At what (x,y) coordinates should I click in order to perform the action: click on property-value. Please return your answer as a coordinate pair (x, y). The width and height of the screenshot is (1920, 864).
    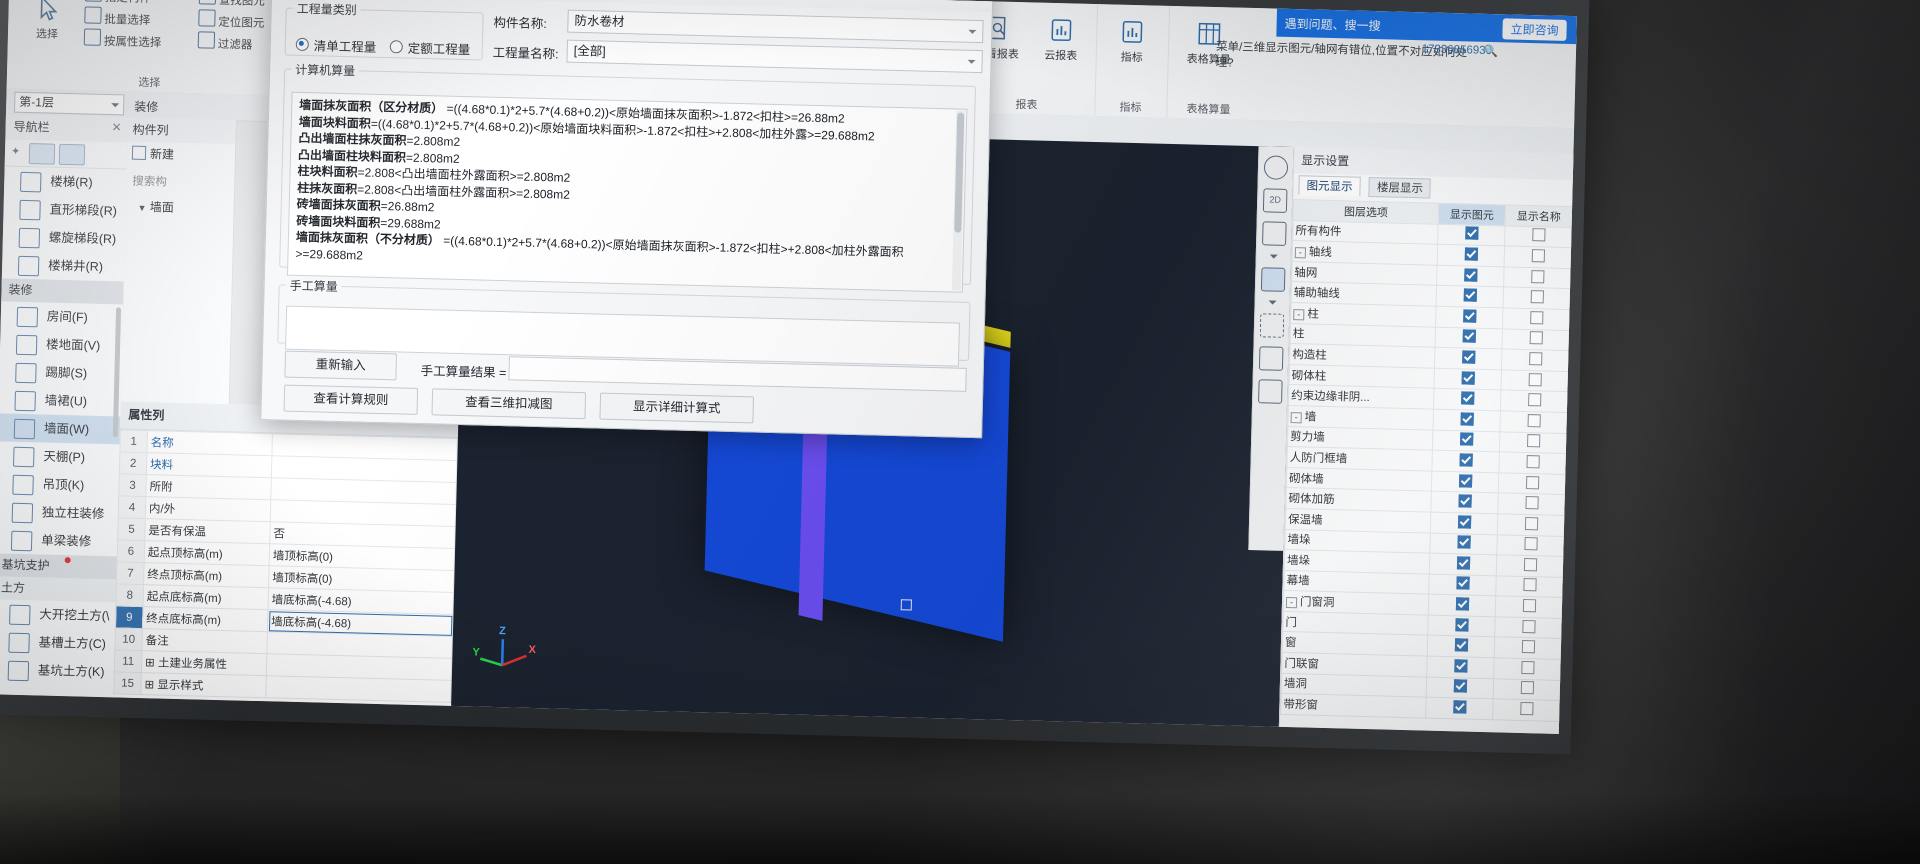
    Looking at the image, I should click on (358, 689).